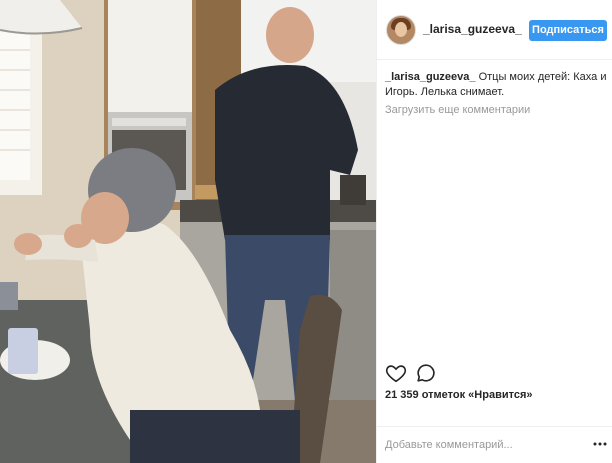  I want to click on comment-bar, so click(494, 444).